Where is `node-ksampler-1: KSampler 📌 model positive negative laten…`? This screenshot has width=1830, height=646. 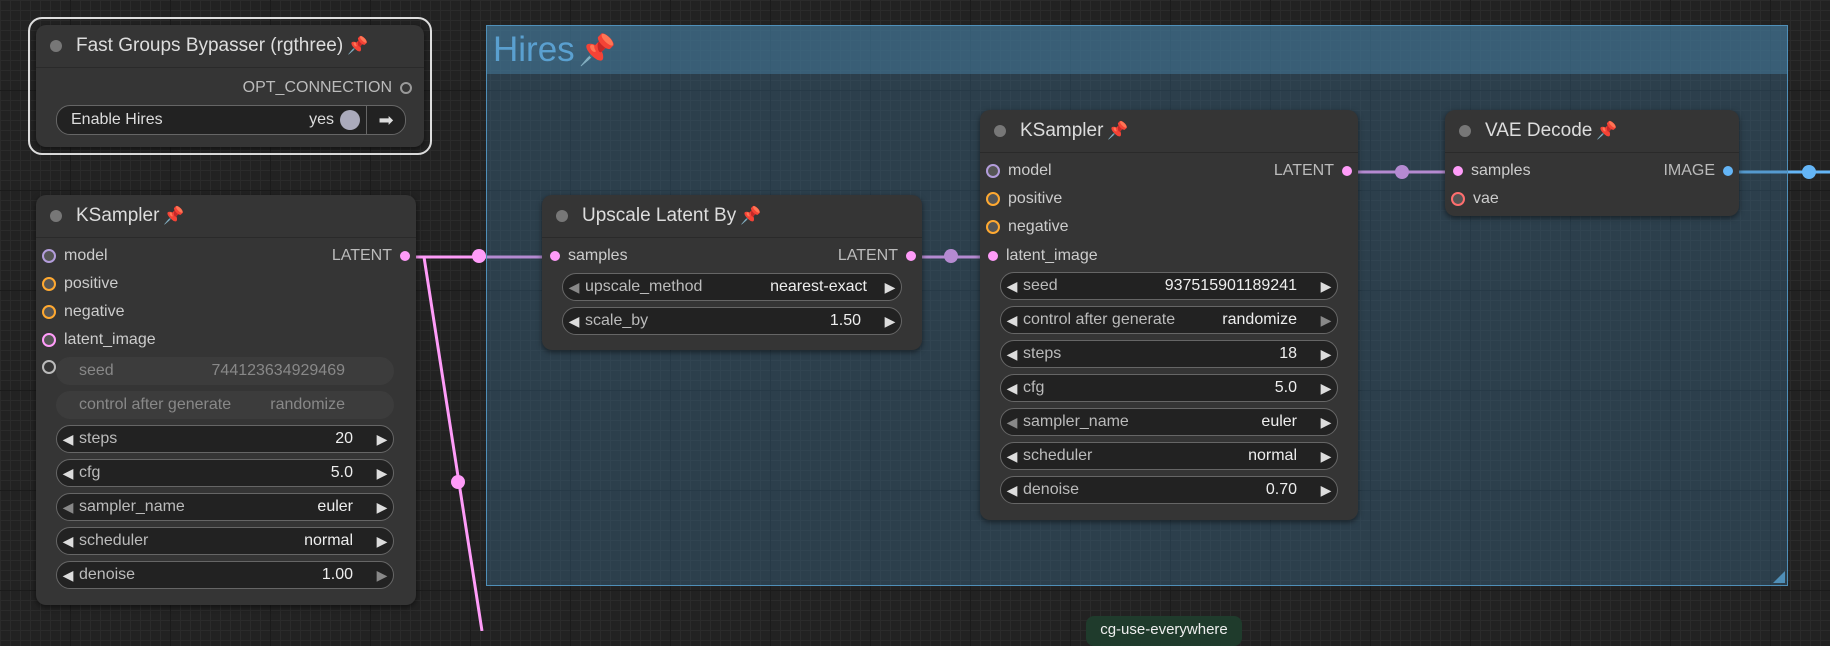
node-ksampler-1: KSampler 📌 model positive negative laten… is located at coordinates (226, 400).